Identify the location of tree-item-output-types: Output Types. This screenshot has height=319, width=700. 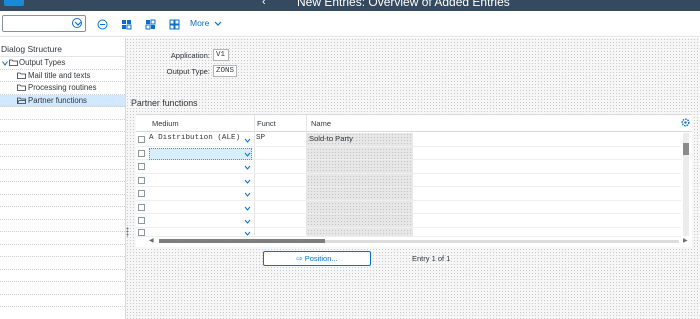
(62, 63).